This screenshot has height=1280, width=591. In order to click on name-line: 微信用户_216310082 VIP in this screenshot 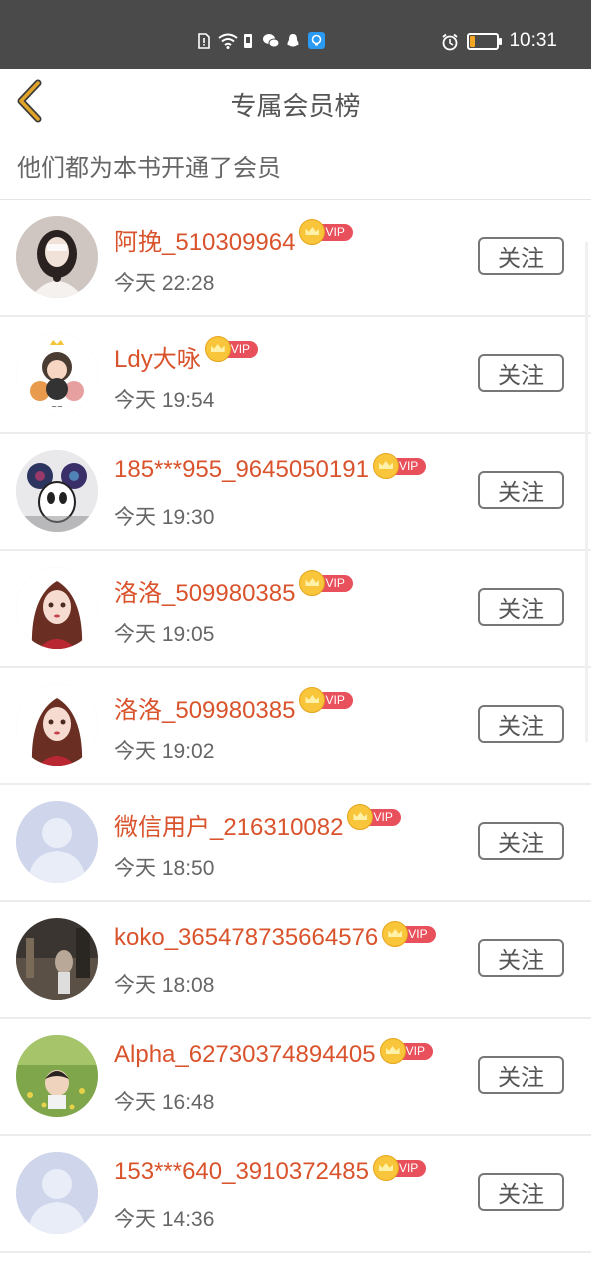, I will do `click(257, 823)`.